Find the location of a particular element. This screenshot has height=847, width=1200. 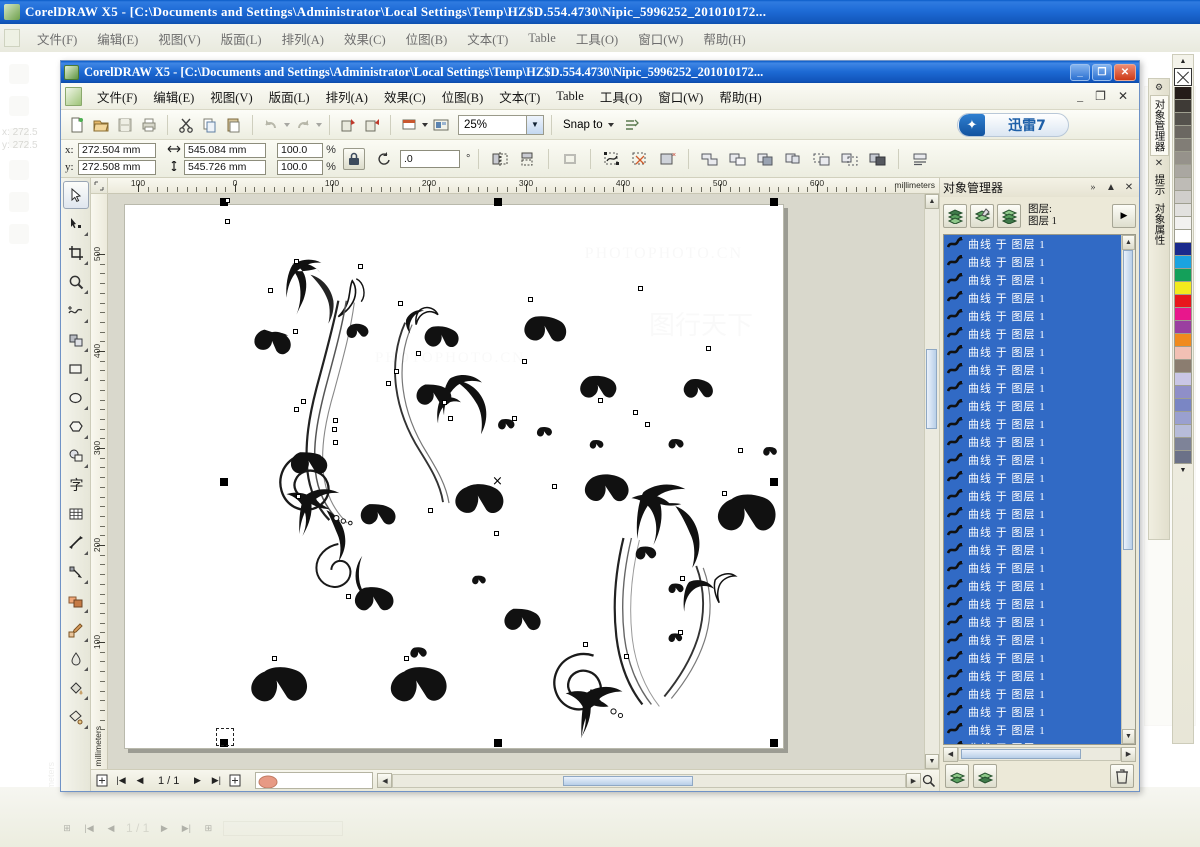

selection-handle-w is located at coordinates (224, 482).